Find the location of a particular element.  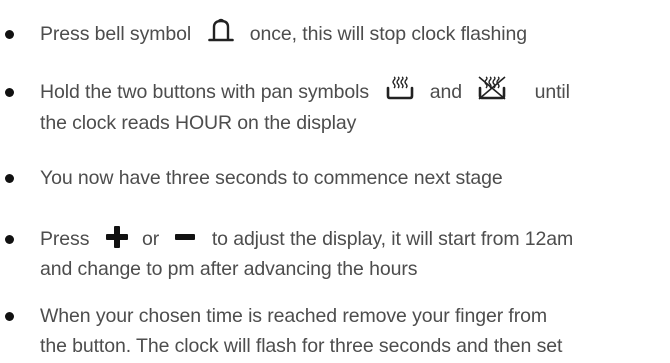

bell-icon is located at coordinates (221, 31).